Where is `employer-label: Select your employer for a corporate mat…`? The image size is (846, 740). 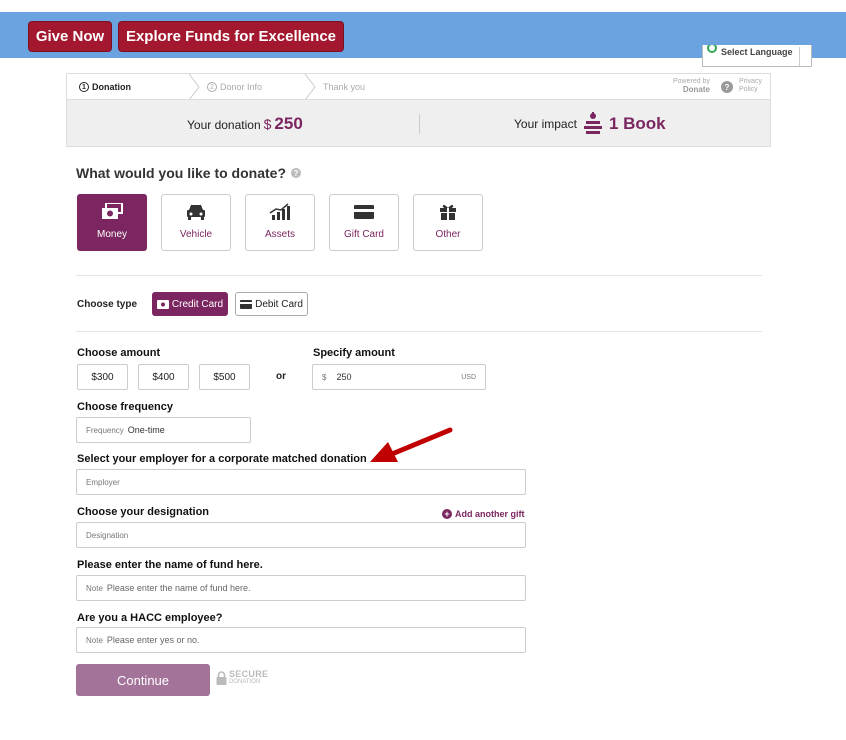
employer-label: Select your employer for a corporate mat… is located at coordinates (222, 459).